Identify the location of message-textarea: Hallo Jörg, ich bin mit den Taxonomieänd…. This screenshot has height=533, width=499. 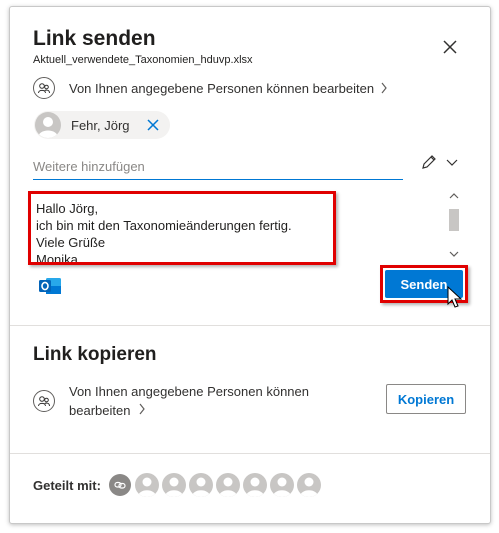
(182, 228).